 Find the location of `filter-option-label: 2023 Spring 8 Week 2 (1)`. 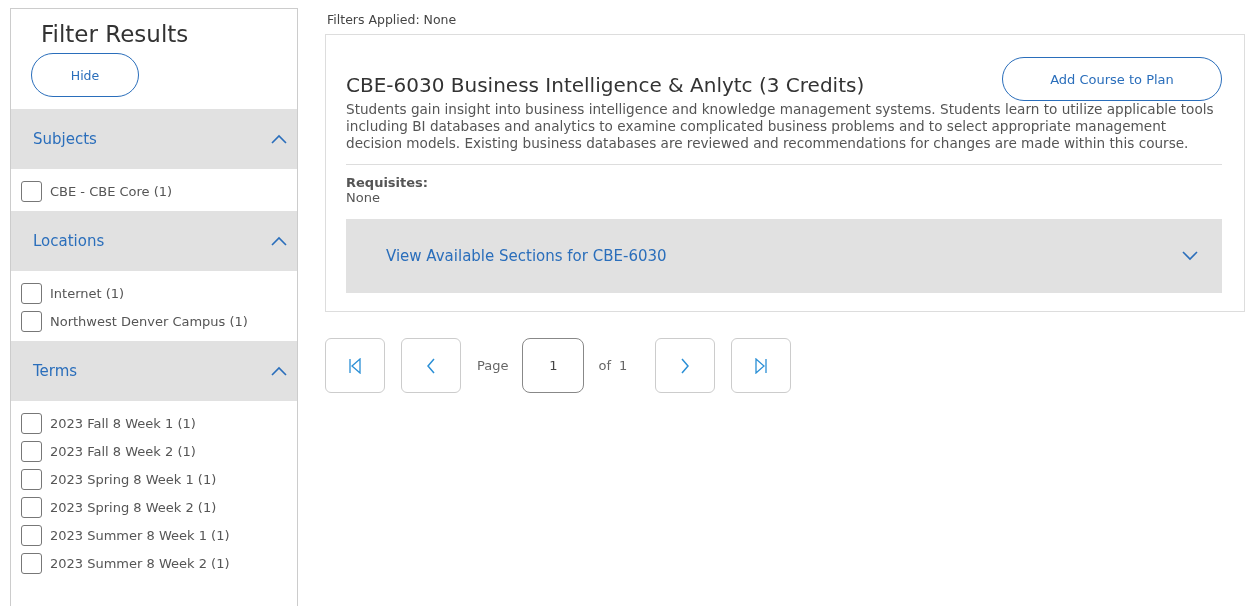

filter-option-label: 2023 Spring 8 Week 2 (1) is located at coordinates (133, 507).